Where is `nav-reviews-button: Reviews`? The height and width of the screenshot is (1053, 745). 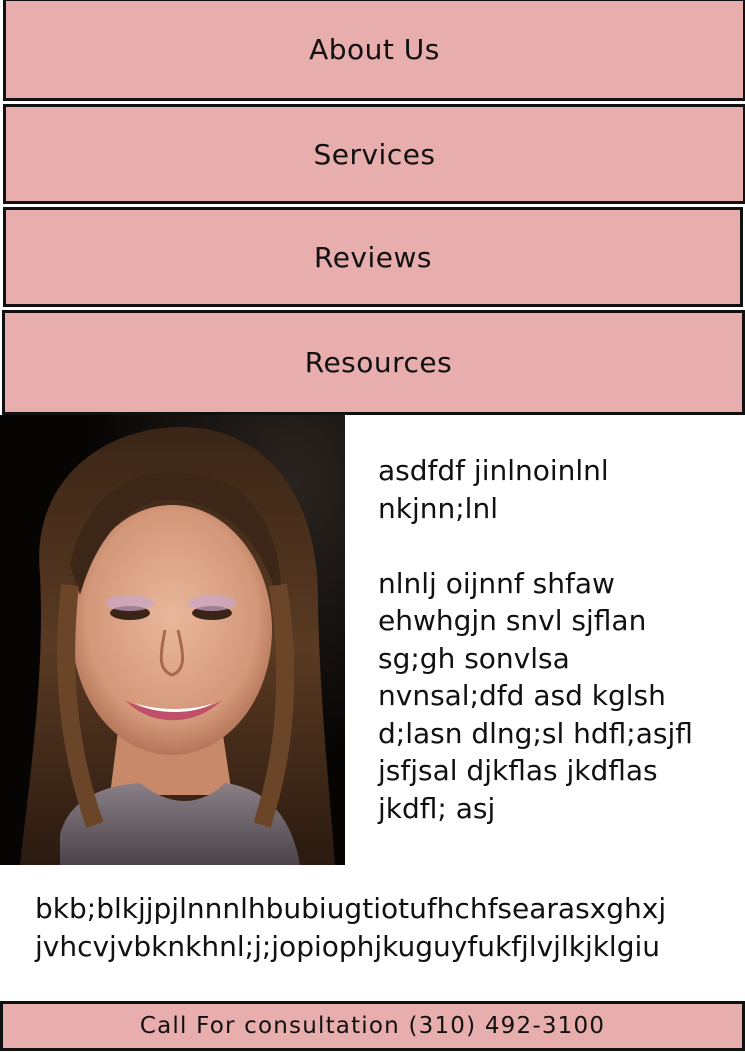 nav-reviews-button: Reviews is located at coordinates (373, 257).